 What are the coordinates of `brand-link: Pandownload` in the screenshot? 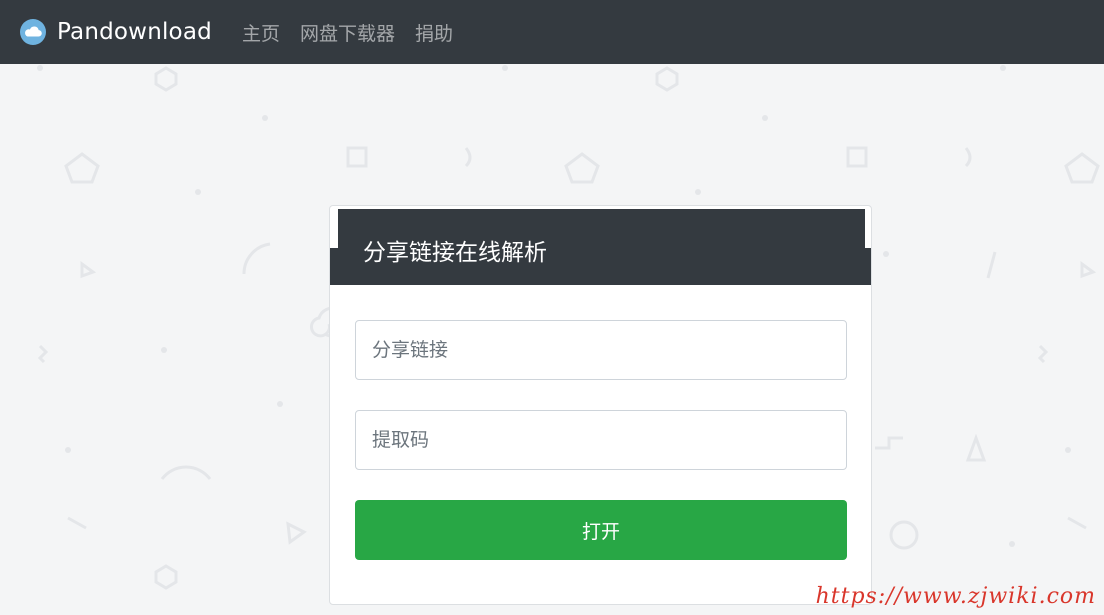 It's located at (116, 32).